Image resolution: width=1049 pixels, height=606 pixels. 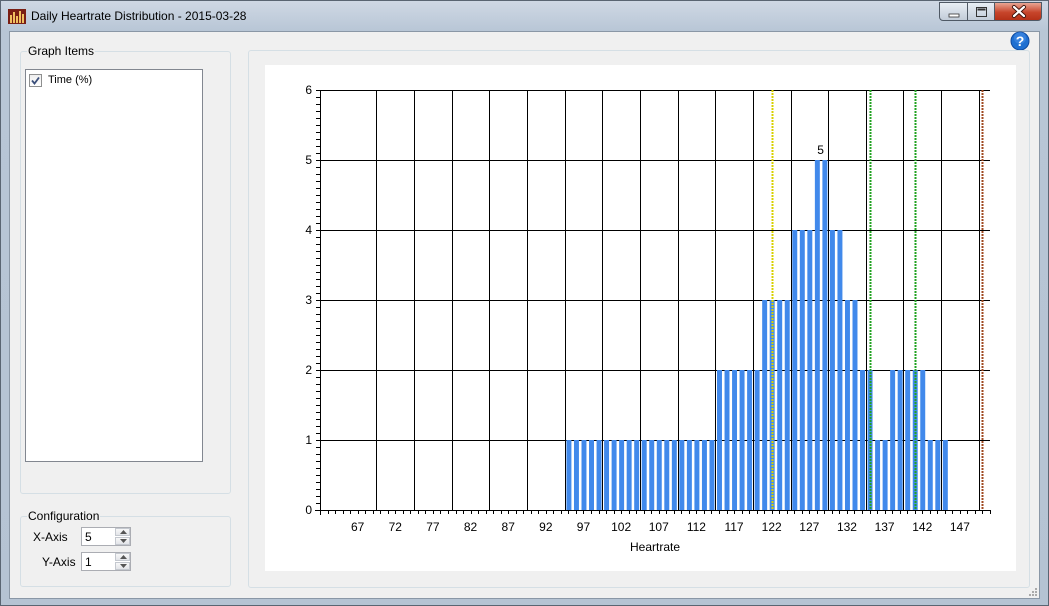 I want to click on y-tick-label: 3, so click(x=308, y=300).